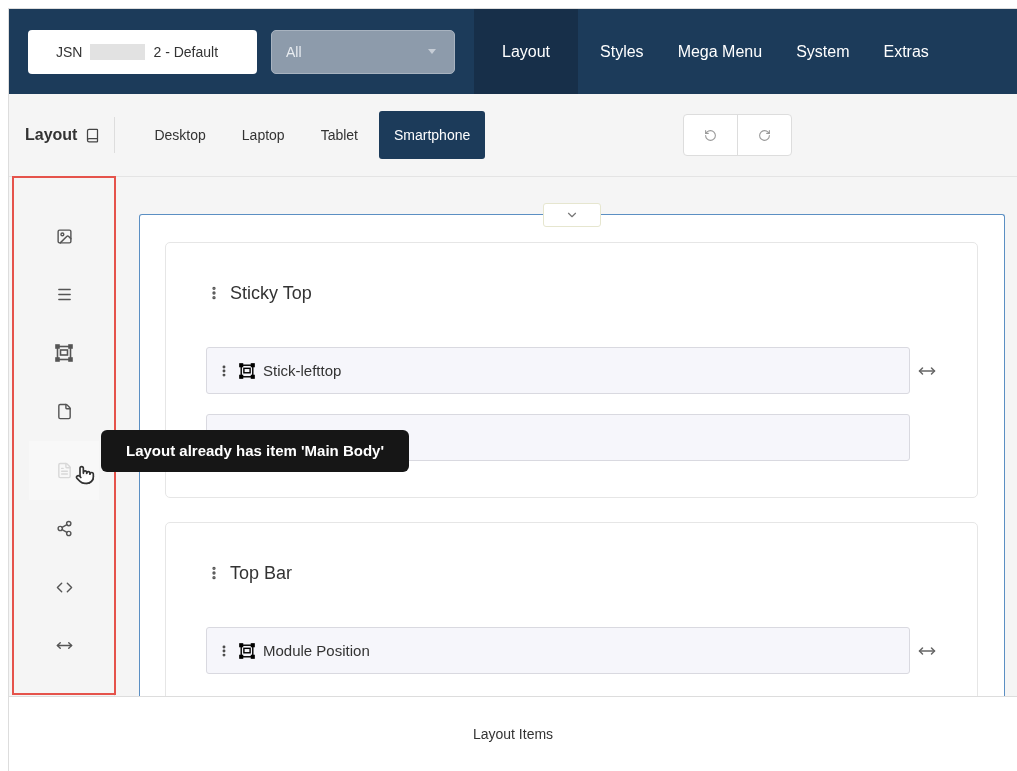 This screenshot has width=1017, height=771. What do you see at coordinates (339, 135) in the screenshot?
I see `device-tab: Tablet` at bounding box center [339, 135].